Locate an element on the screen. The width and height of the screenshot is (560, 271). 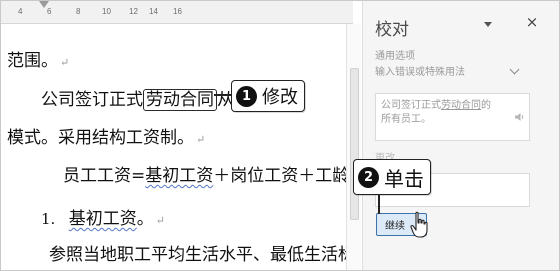
cursor-icon is located at coordinates (419, 224).